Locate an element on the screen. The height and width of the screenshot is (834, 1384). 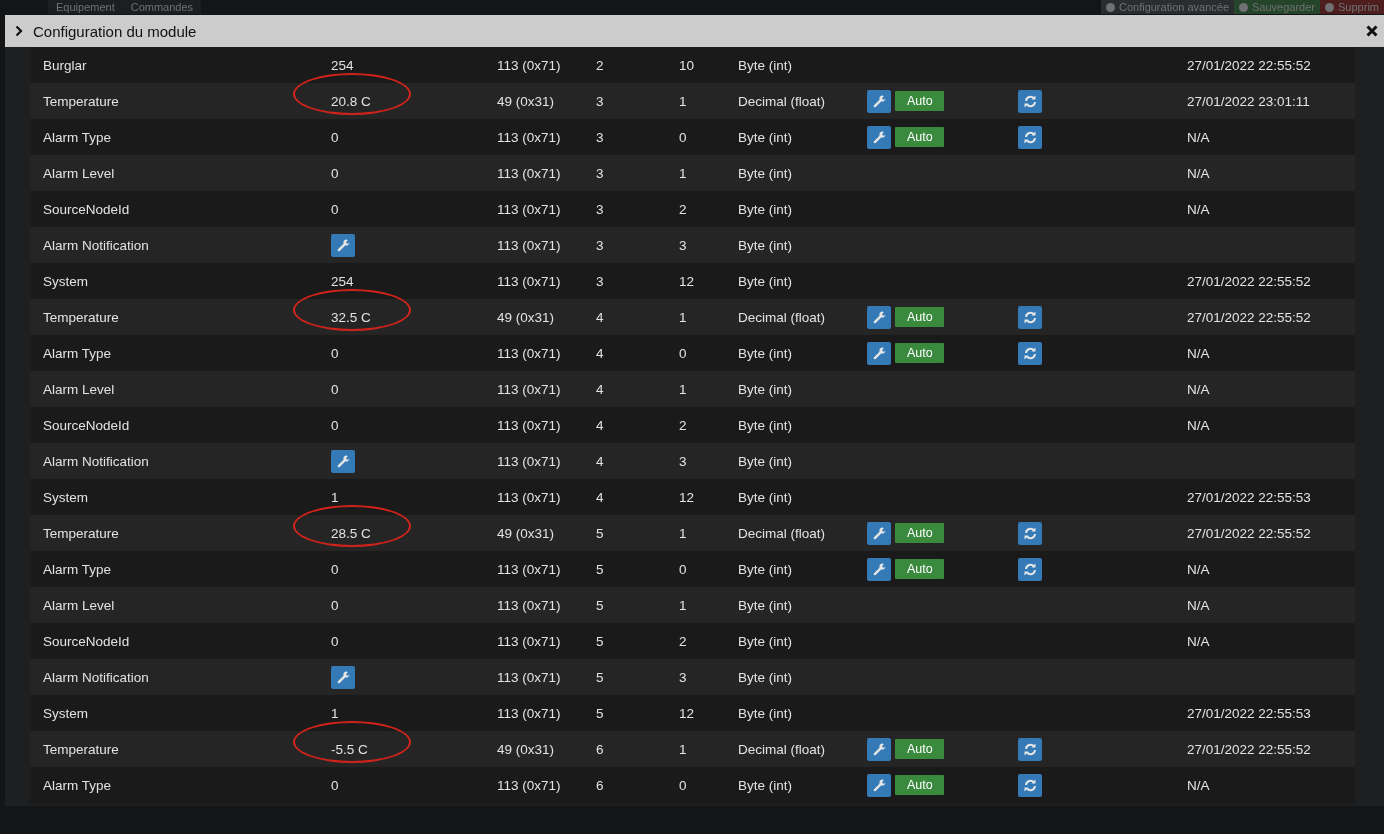
index-text: 5 is located at coordinates (600, 677).